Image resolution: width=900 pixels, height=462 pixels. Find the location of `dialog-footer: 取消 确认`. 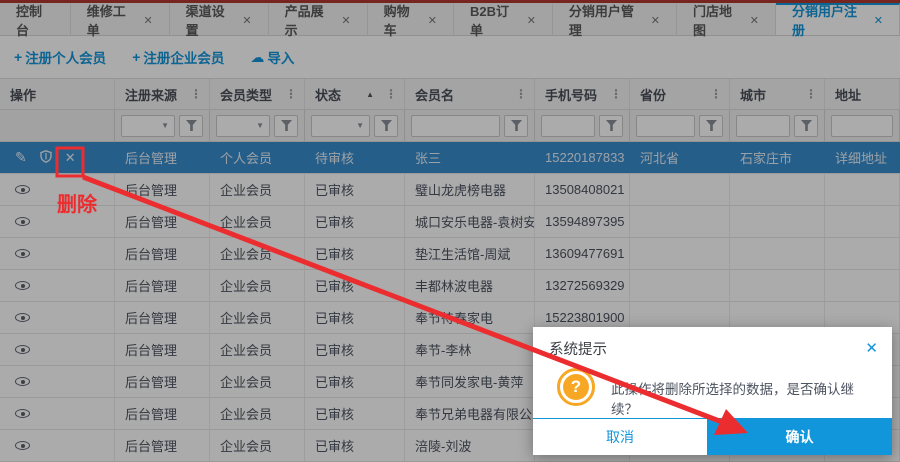

dialog-footer: 取消 确认 is located at coordinates (712, 436).